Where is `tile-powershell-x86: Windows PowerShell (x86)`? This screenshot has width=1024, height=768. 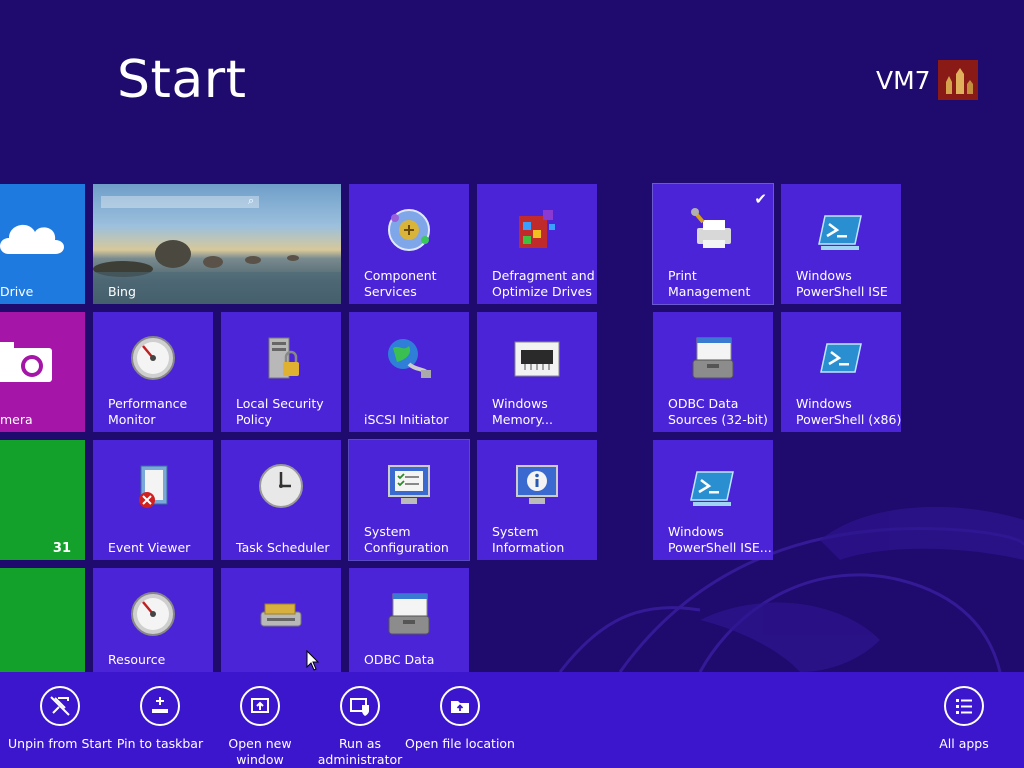 tile-powershell-x86: Windows PowerShell (x86) is located at coordinates (841, 372).